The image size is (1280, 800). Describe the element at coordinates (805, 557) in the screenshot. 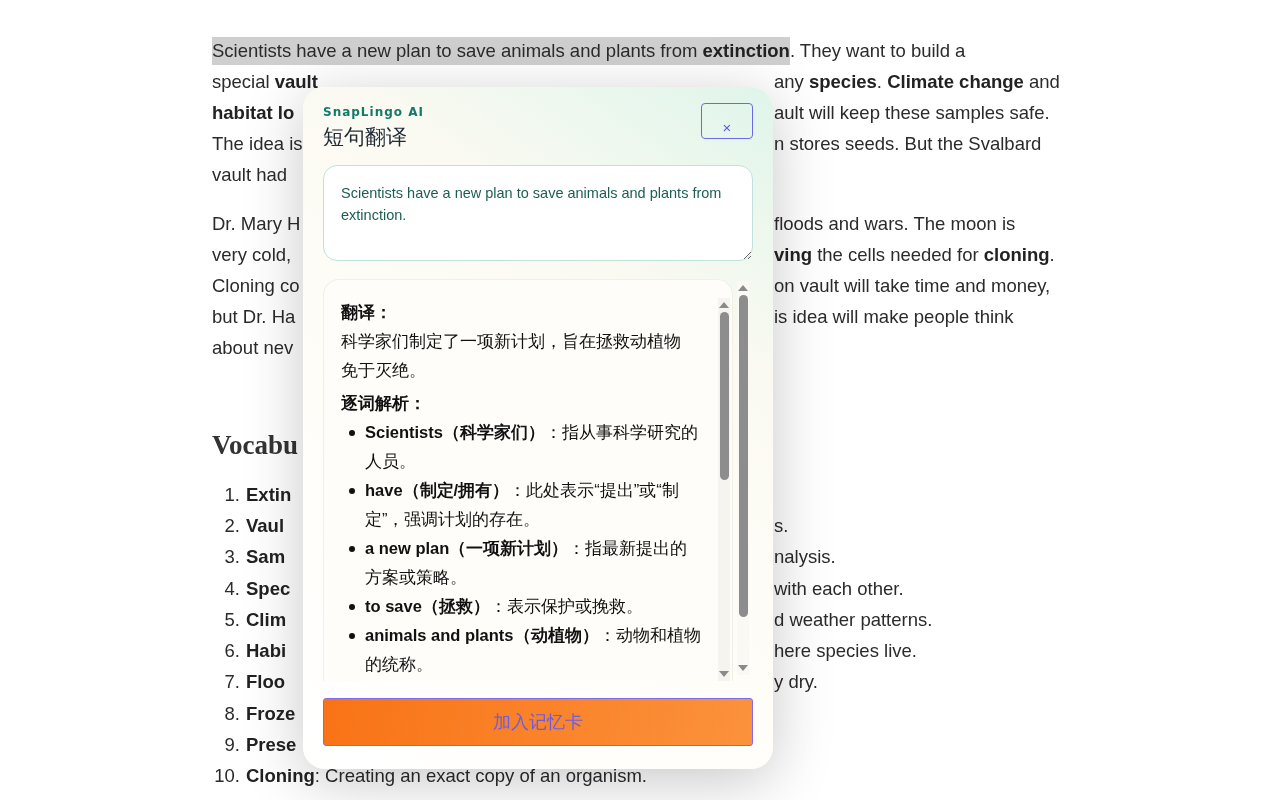

I see `vocabulary-text: nalysis.` at that location.